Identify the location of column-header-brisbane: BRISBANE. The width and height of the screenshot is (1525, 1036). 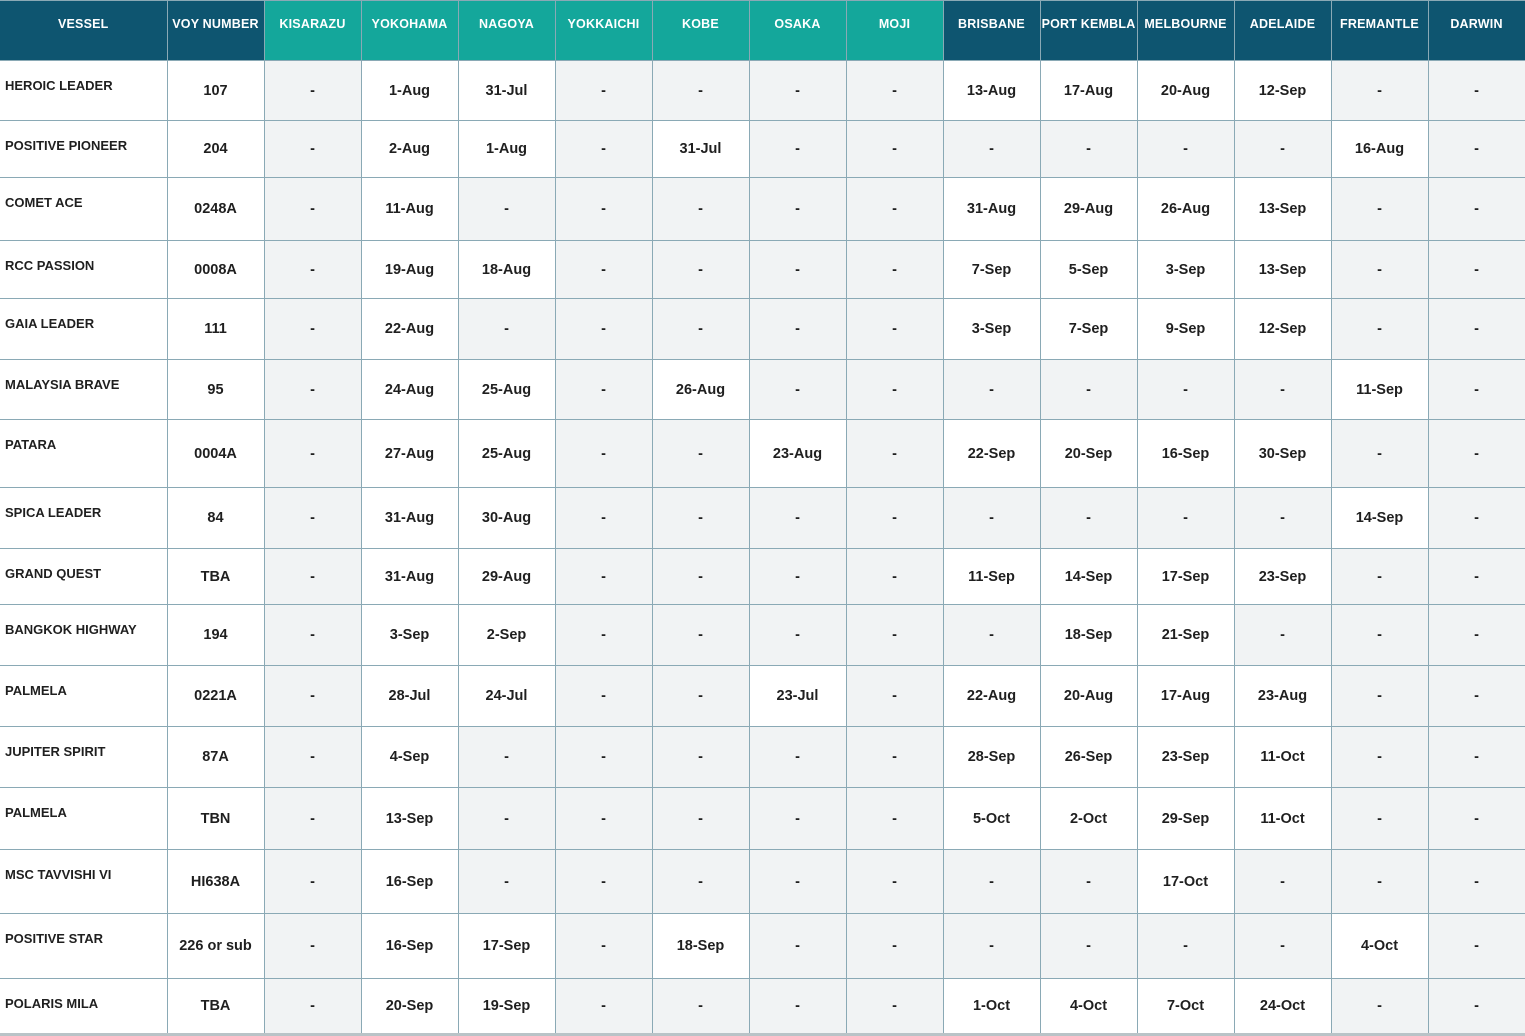
(991, 30).